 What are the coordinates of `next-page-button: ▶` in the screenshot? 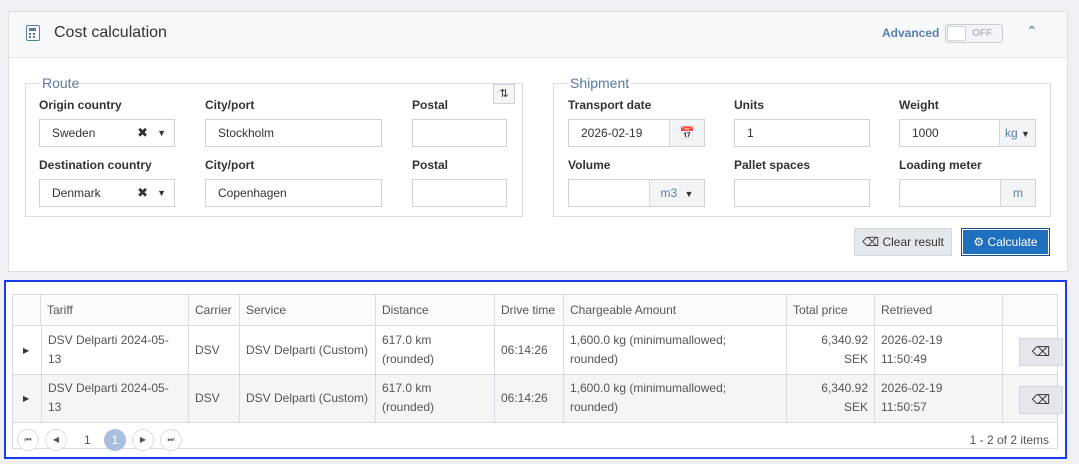 It's located at (143, 440).